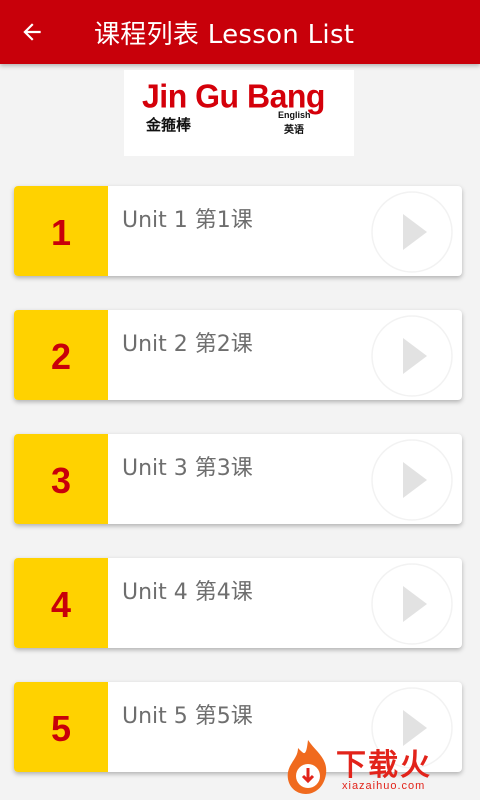  I want to click on lesson-number: 1, so click(61, 232).